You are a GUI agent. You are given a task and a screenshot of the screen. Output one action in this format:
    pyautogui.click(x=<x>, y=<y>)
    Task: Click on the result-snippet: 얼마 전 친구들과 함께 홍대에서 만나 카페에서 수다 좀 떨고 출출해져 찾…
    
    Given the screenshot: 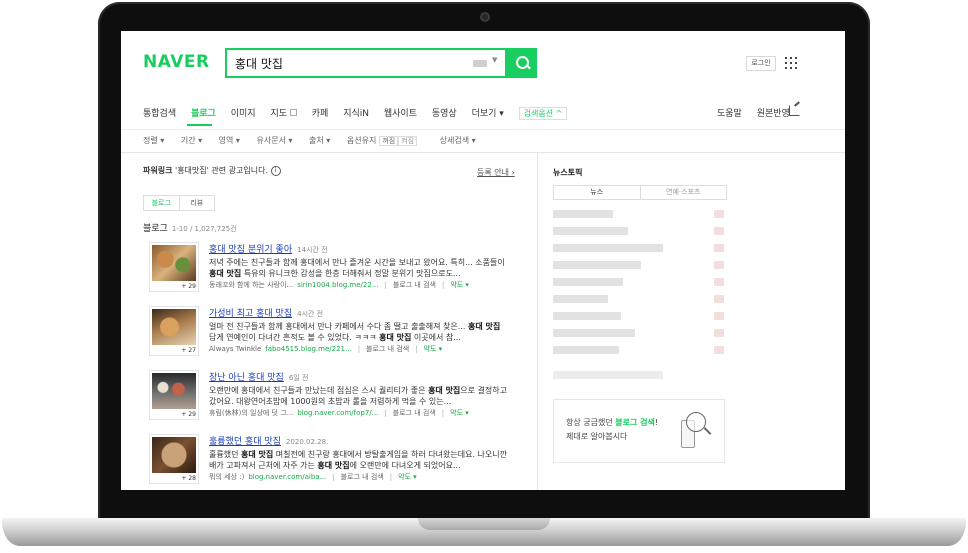 What is the action you would take?
    pyautogui.click(x=355, y=332)
    